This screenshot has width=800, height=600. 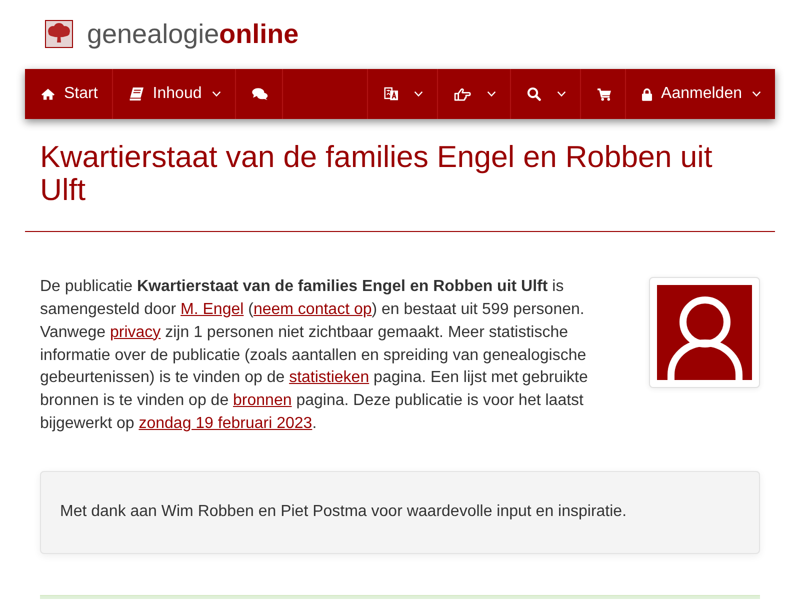 What do you see at coordinates (48, 94) in the screenshot?
I see `home-icon` at bounding box center [48, 94].